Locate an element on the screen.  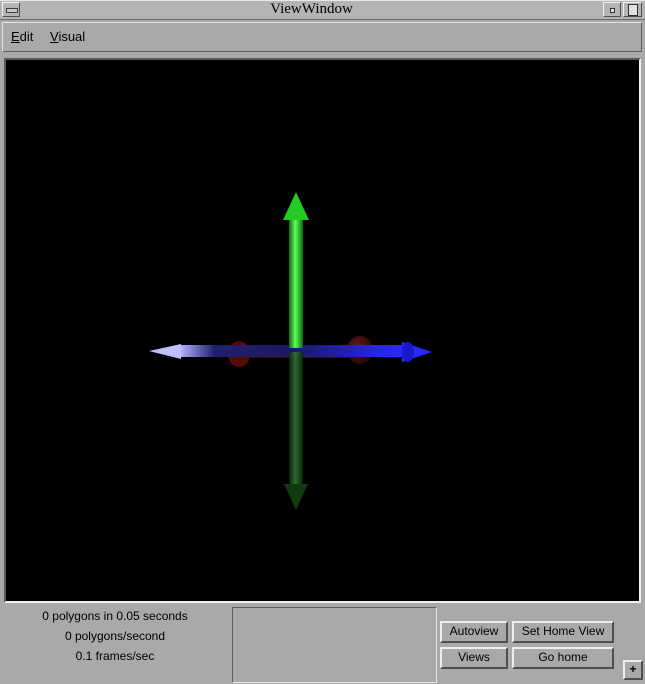
menu-edit-label: dit is located at coordinates (26, 36).